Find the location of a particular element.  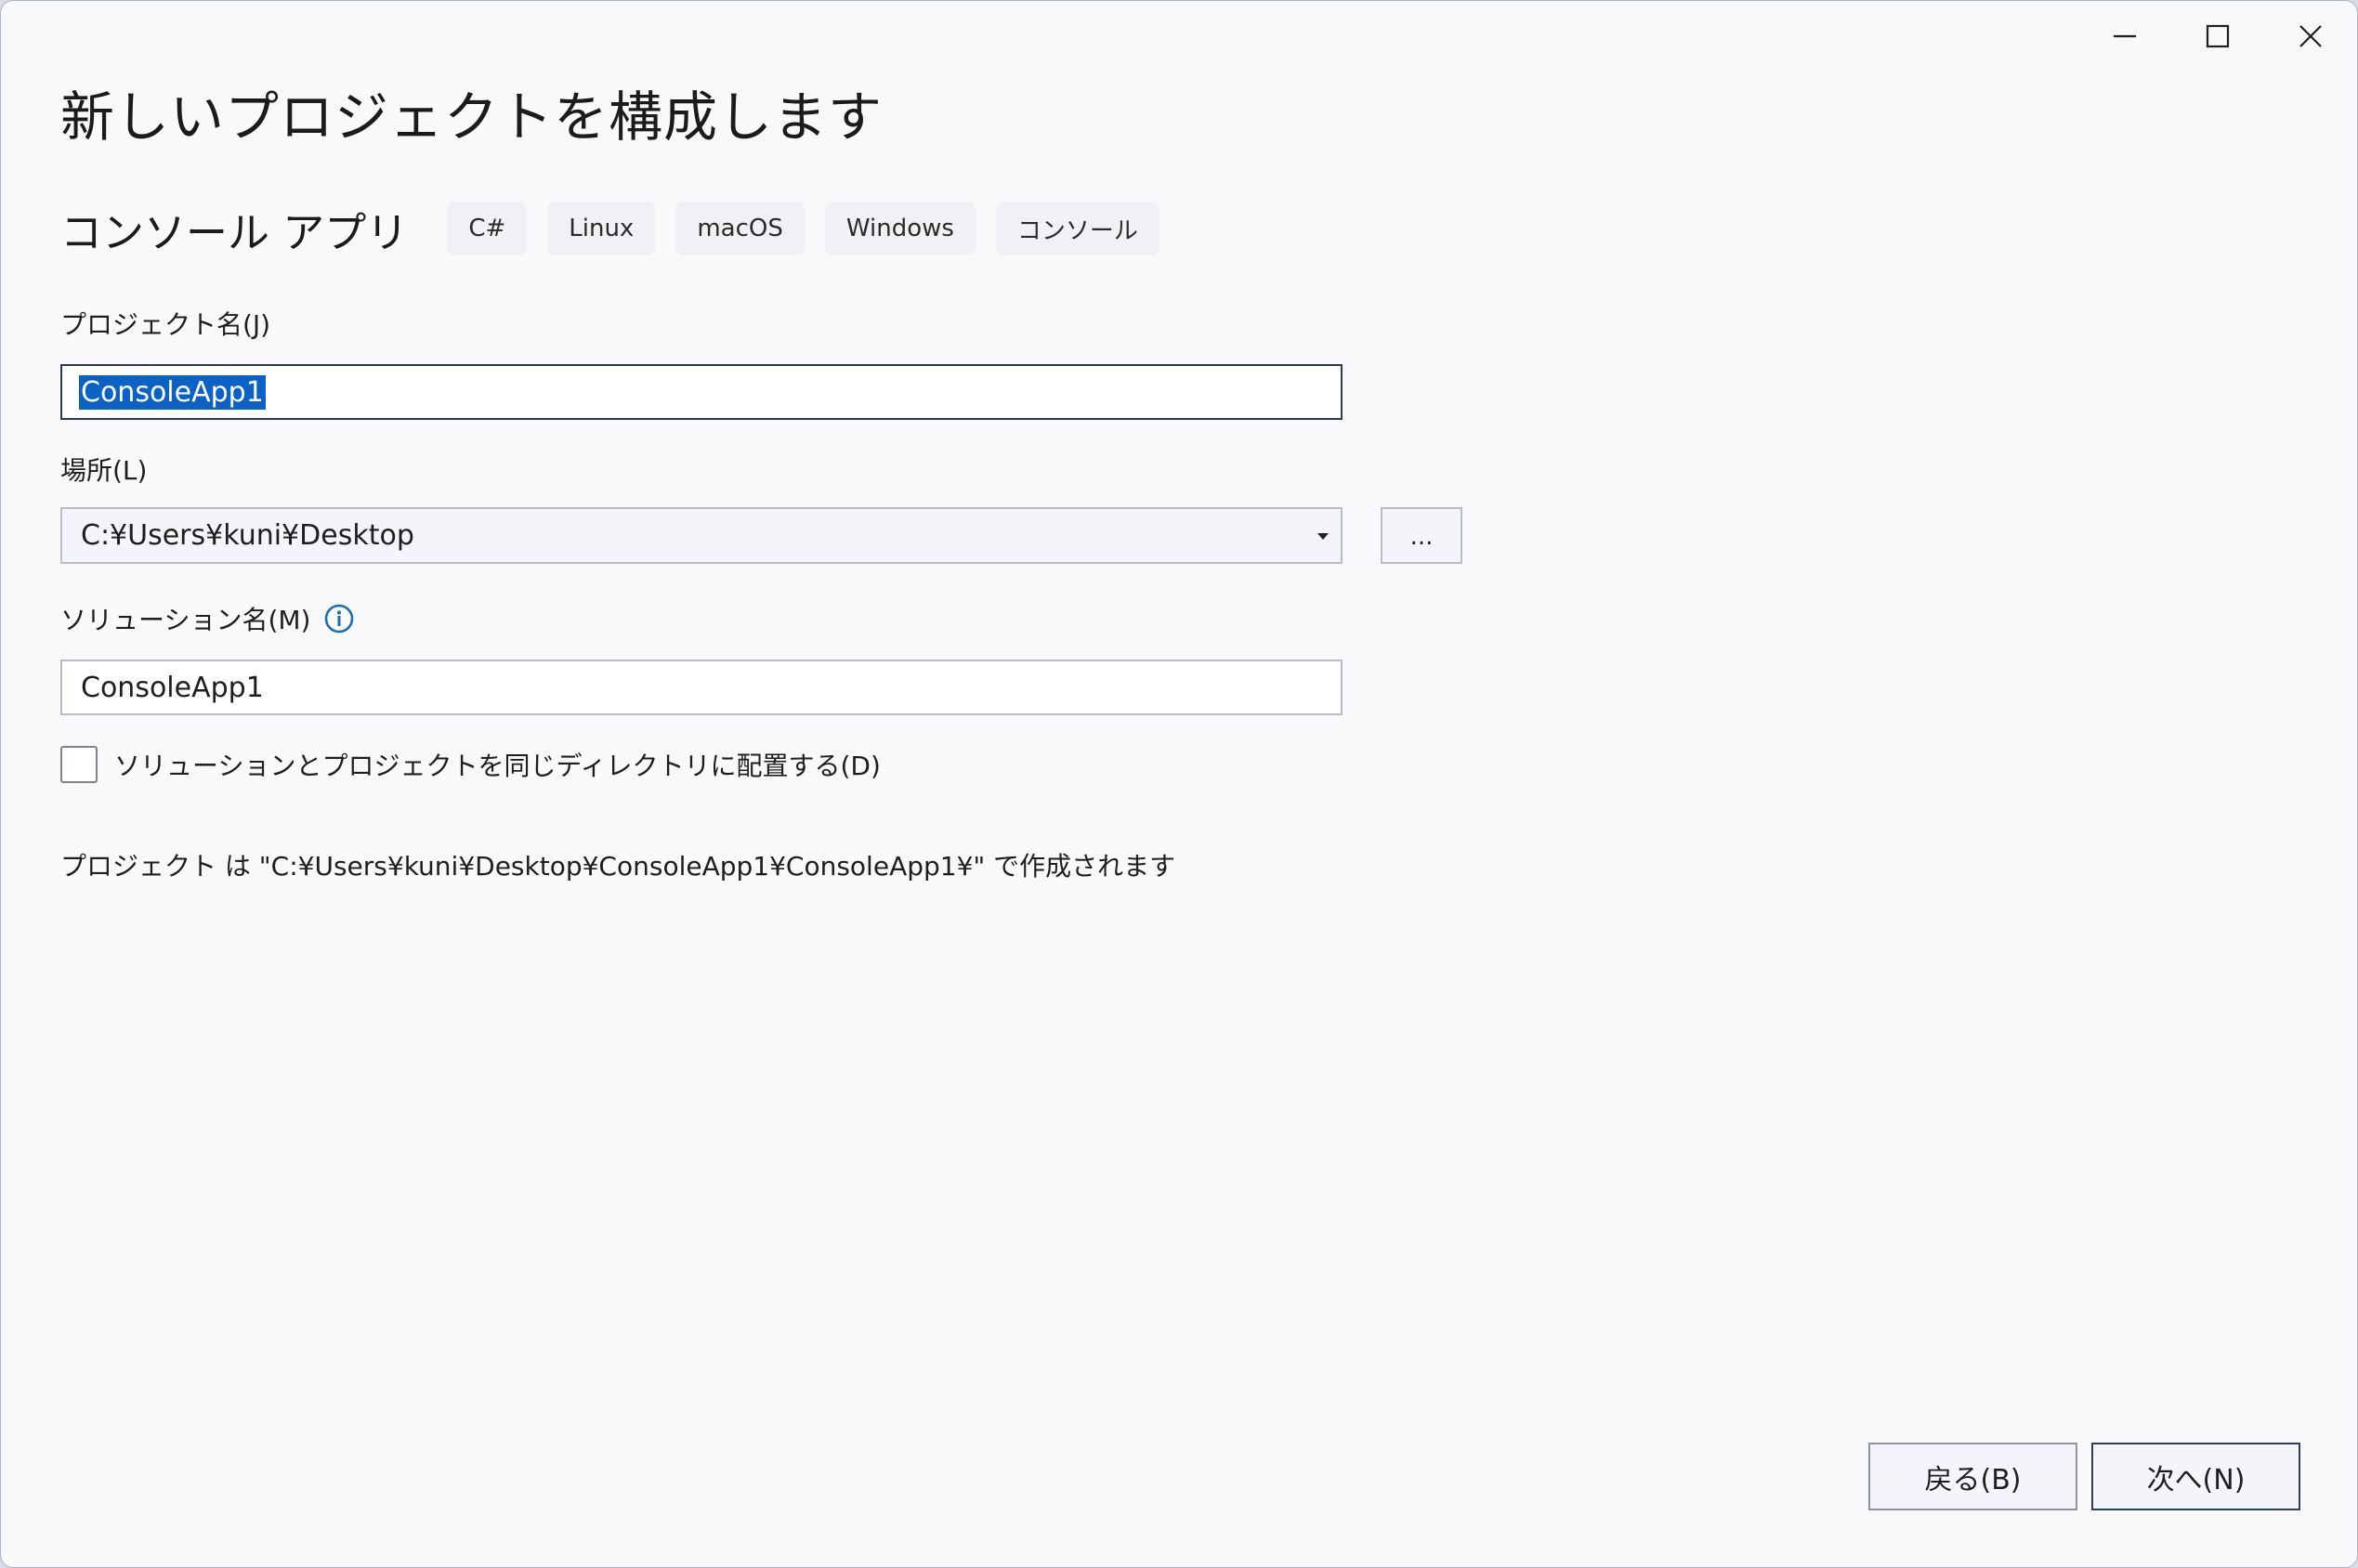

same-directory-option: ソリューションとプロジェクトを同じディレクトリに配置する(D) is located at coordinates (470, 764).